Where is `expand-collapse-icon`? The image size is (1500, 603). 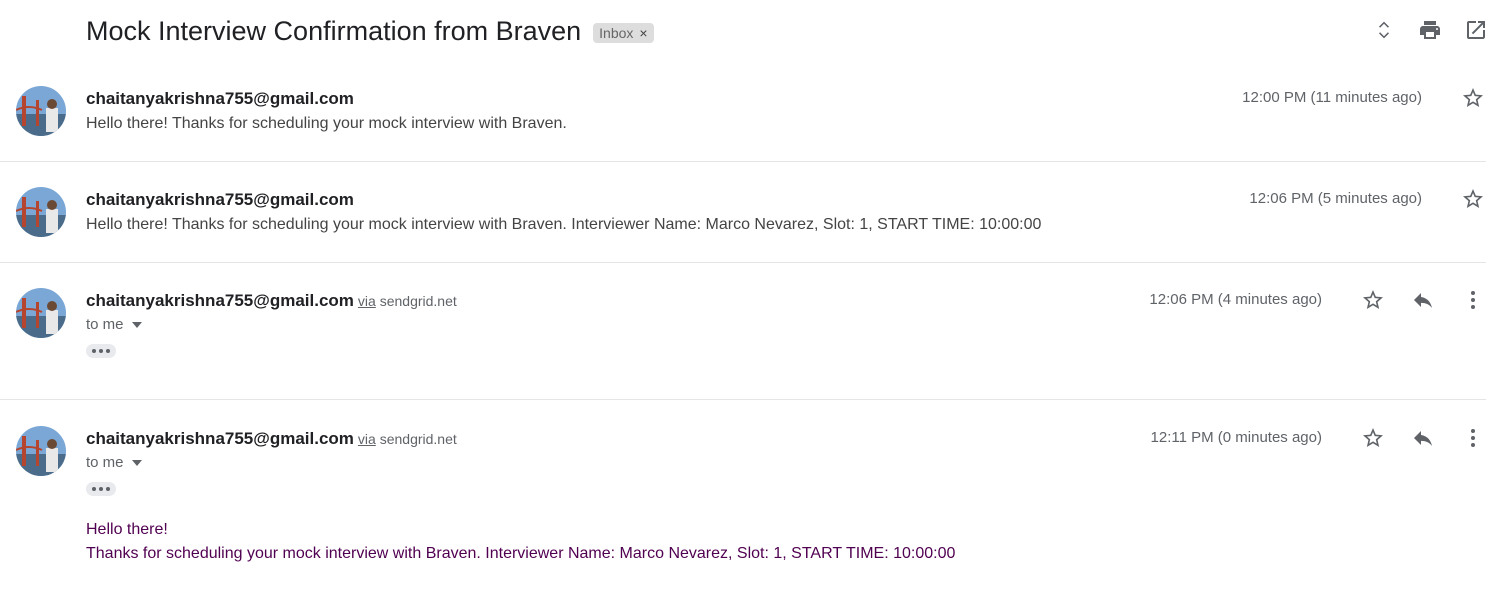
expand-collapse-icon is located at coordinates (1384, 30).